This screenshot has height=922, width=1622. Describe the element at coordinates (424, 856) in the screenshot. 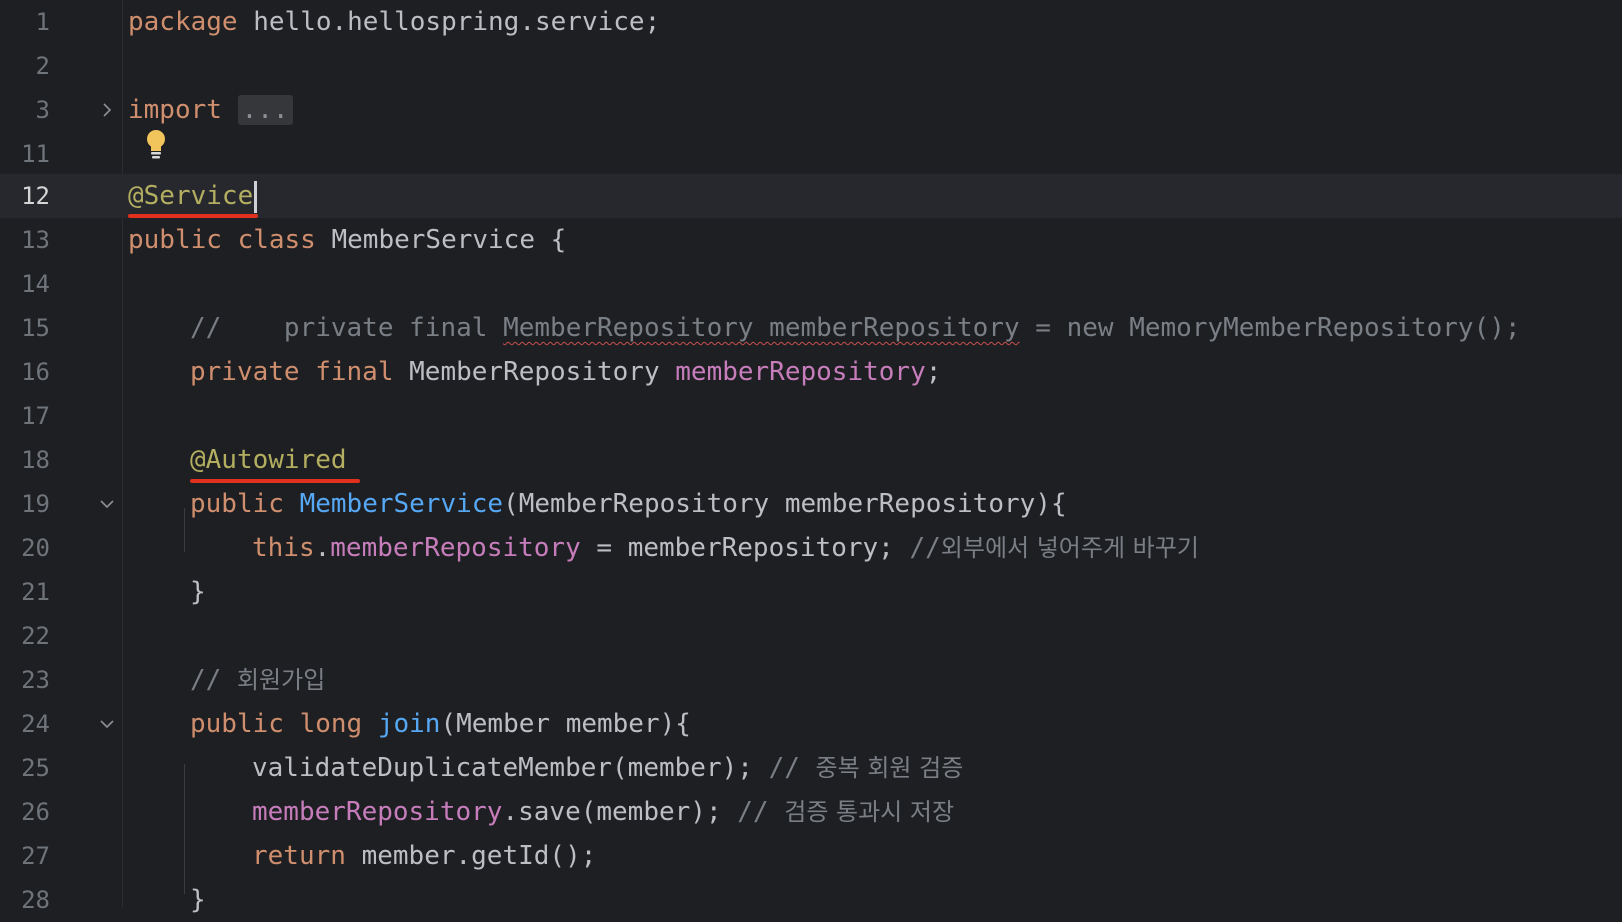

I see `code-text: return member.getId();` at that location.